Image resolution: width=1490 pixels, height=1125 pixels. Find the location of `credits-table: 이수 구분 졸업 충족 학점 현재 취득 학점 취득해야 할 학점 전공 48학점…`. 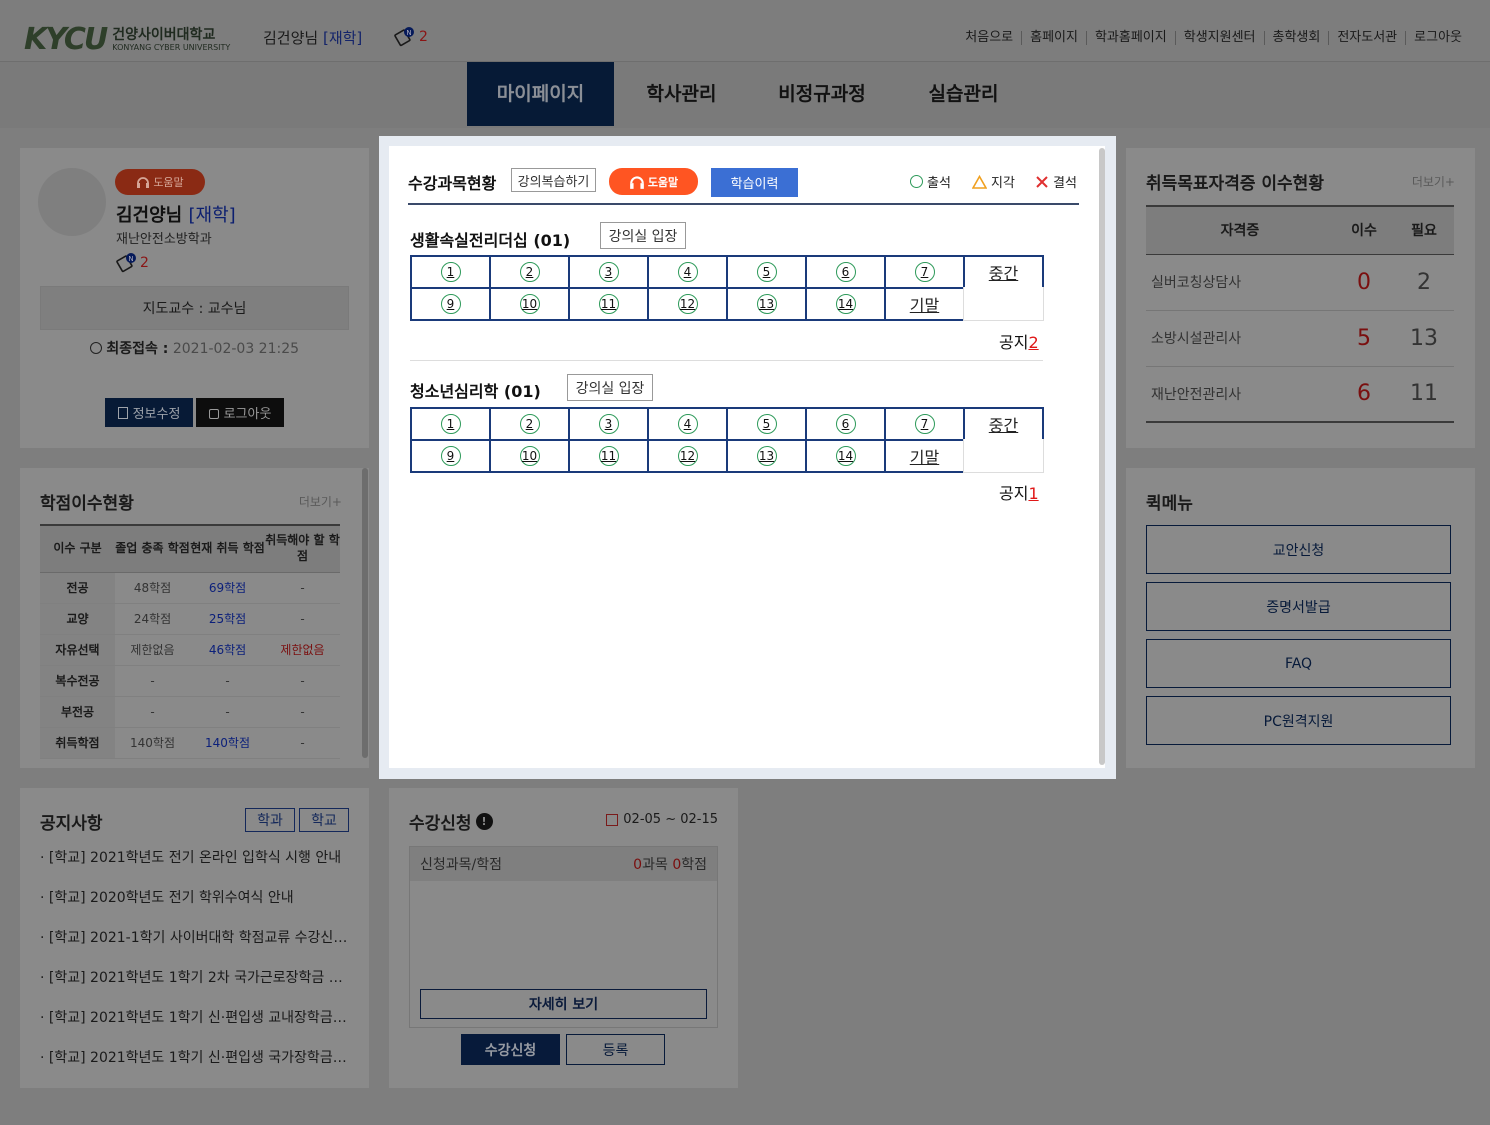

credits-table: 이수 구분 졸업 충족 학점 현재 취득 학점 취득해야 할 학점 전공 48학점… is located at coordinates (190, 642).